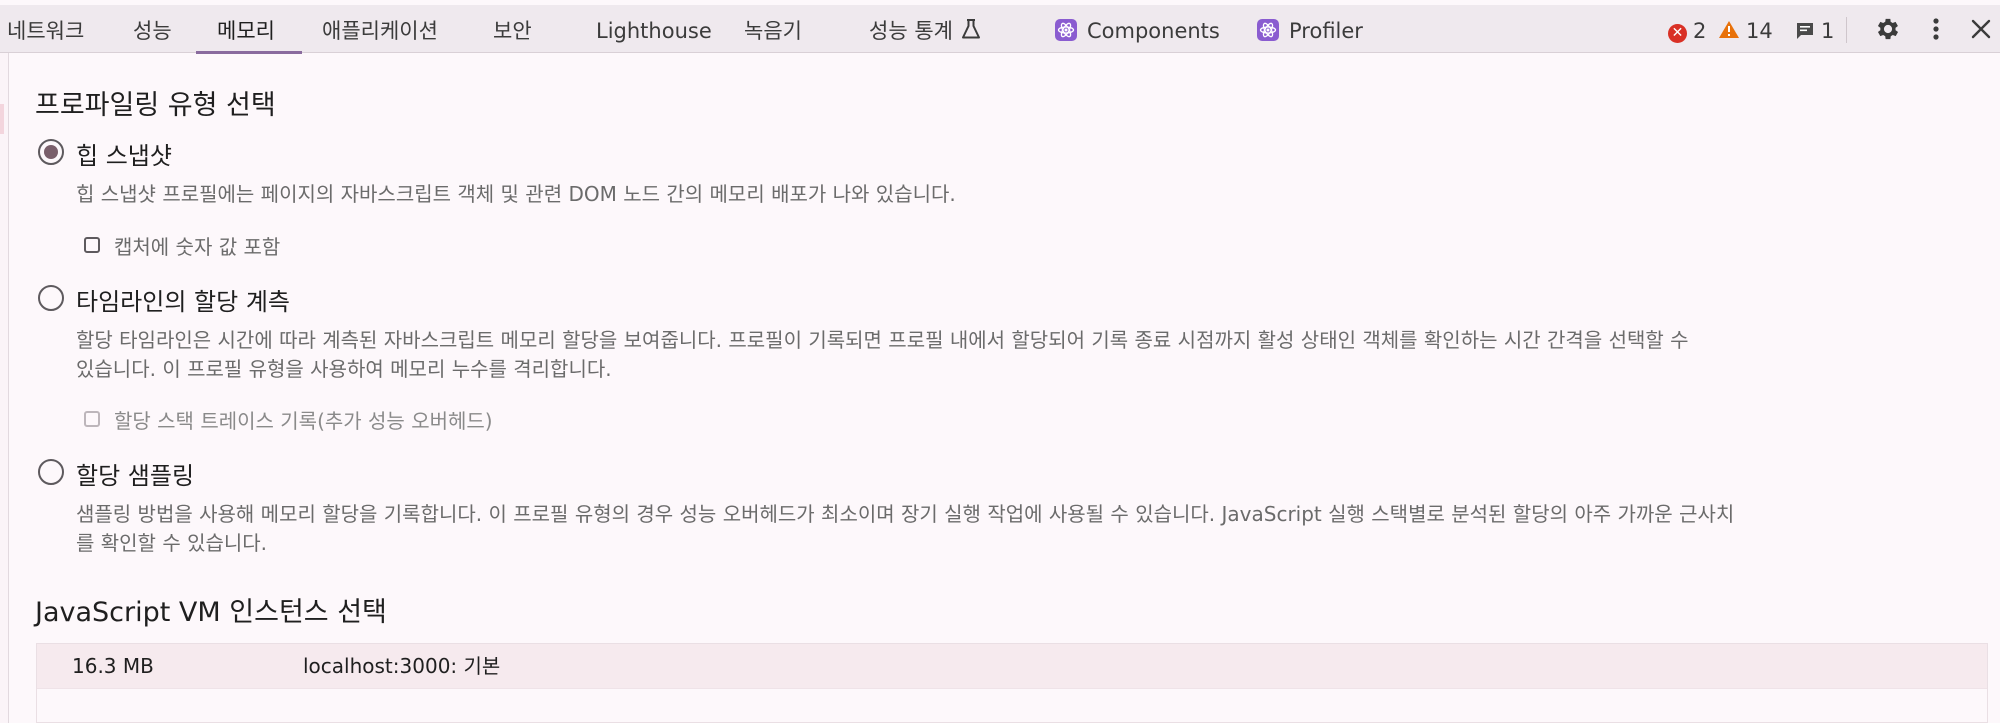 This screenshot has width=2000, height=723. What do you see at coordinates (1846, 30) in the screenshot?
I see `toolbar-divider` at bounding box center [1846, 30].